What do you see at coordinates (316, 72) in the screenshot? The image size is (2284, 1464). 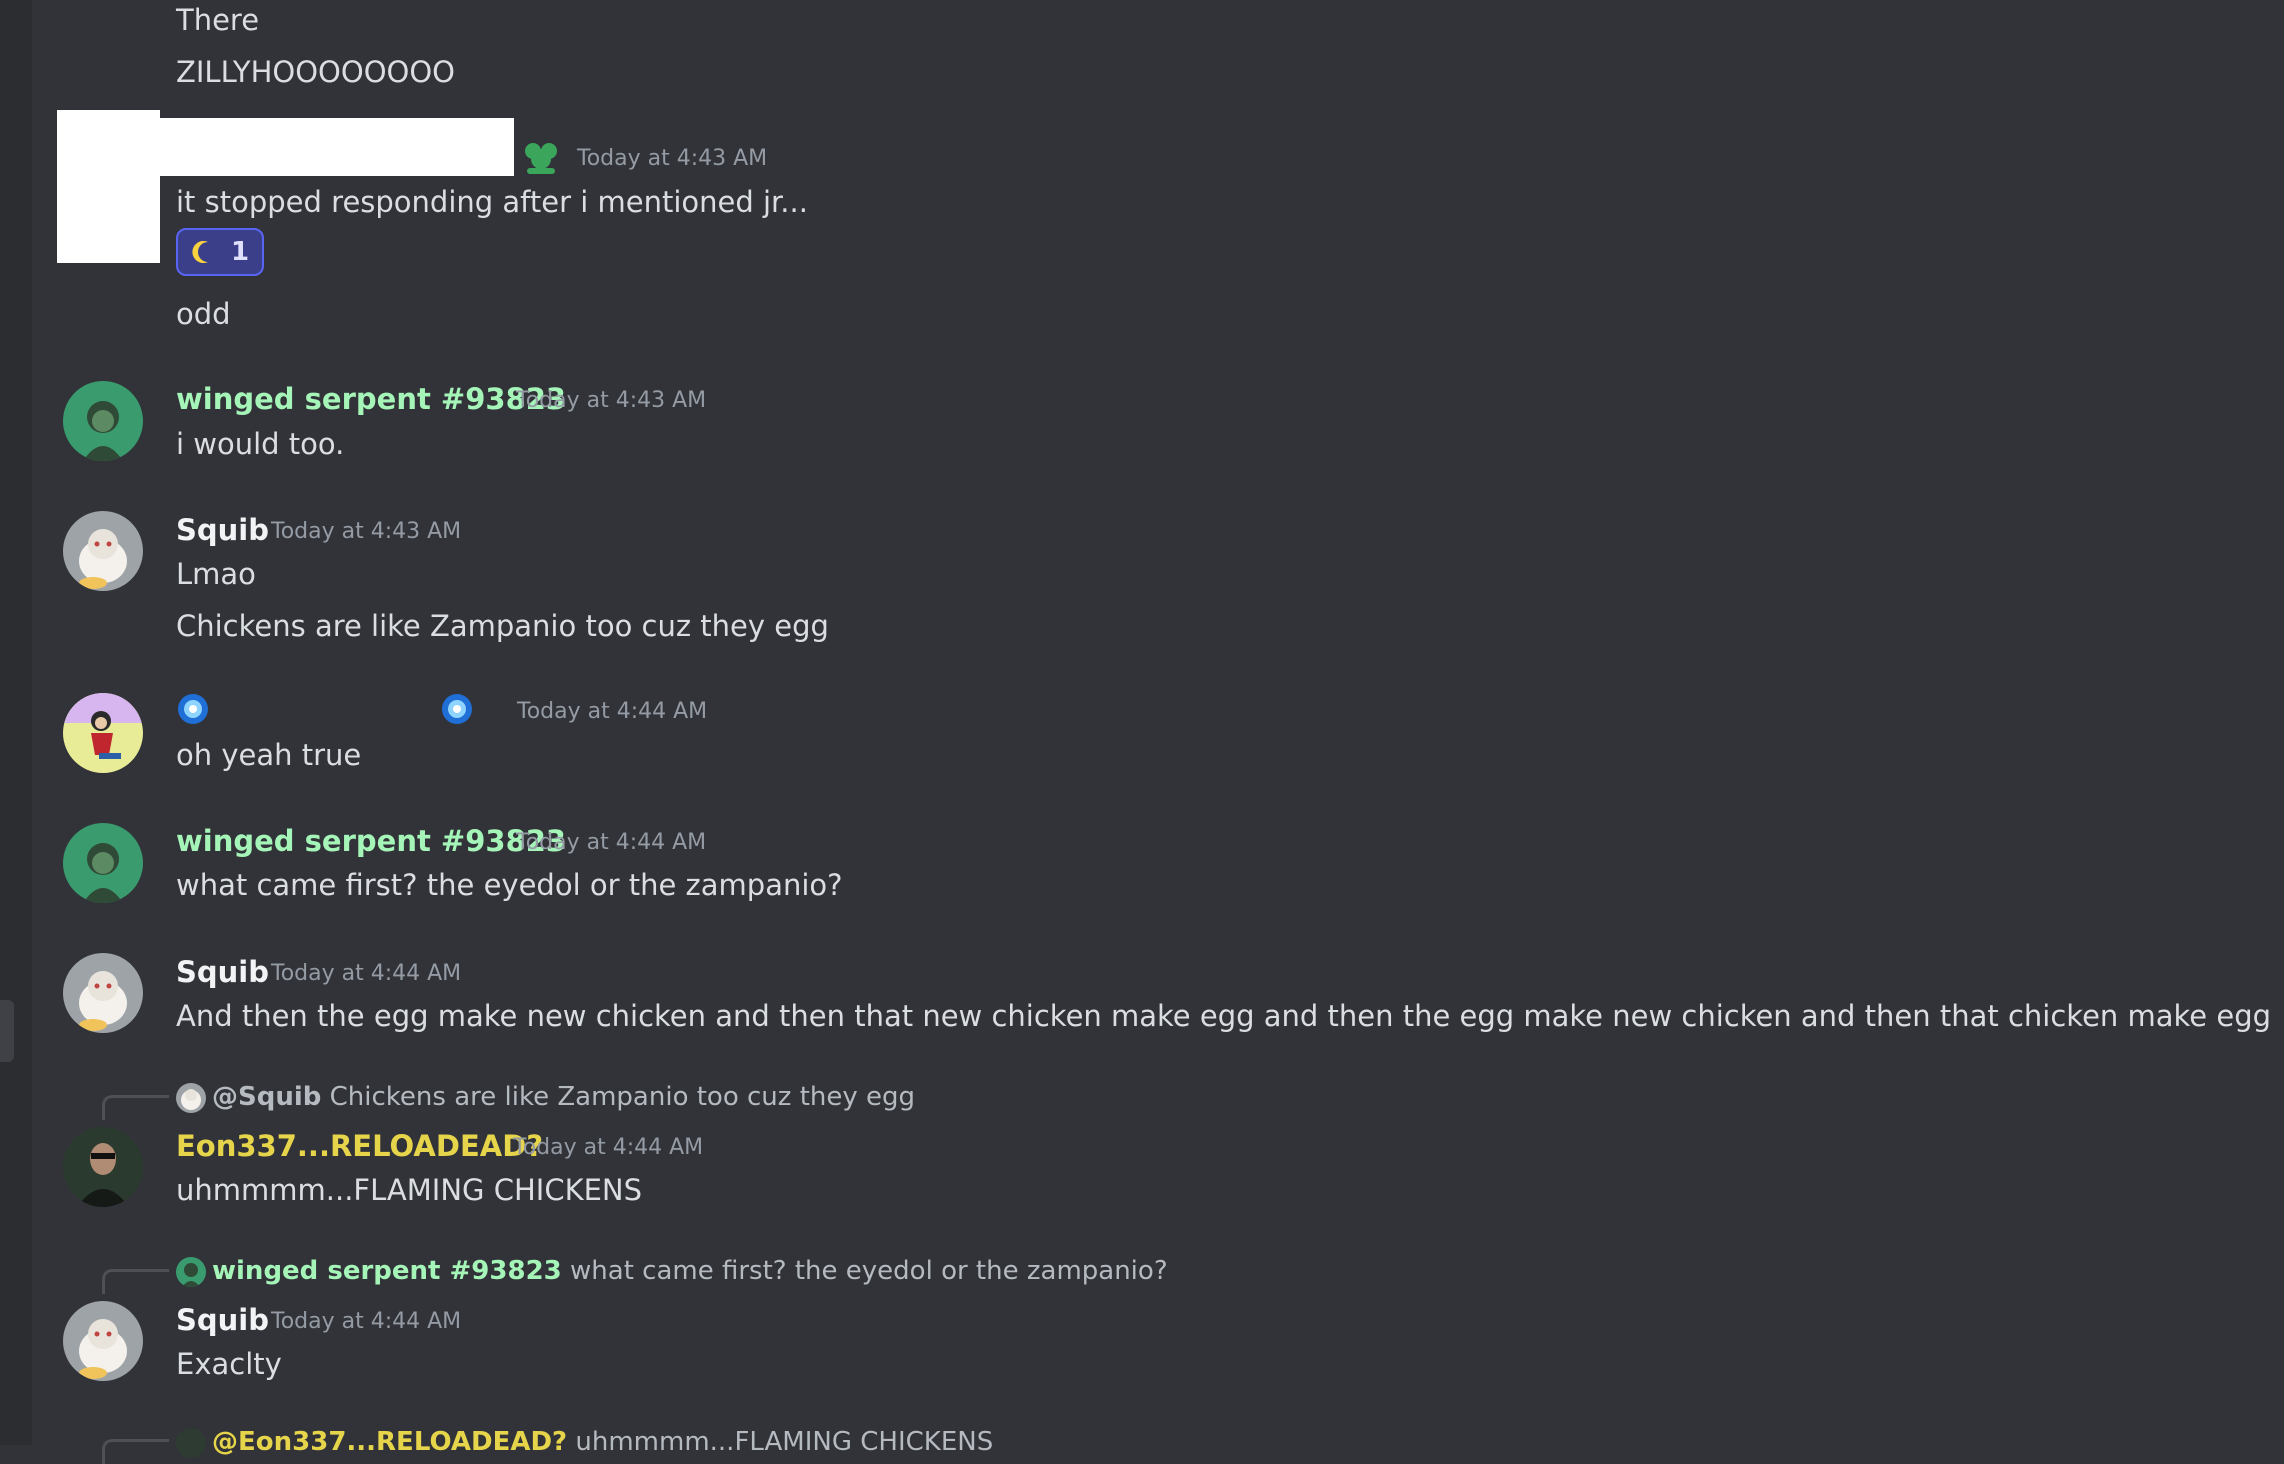 I see `message-text: ZILLYHOOOOOOOO` at bounding box center [316, 72].